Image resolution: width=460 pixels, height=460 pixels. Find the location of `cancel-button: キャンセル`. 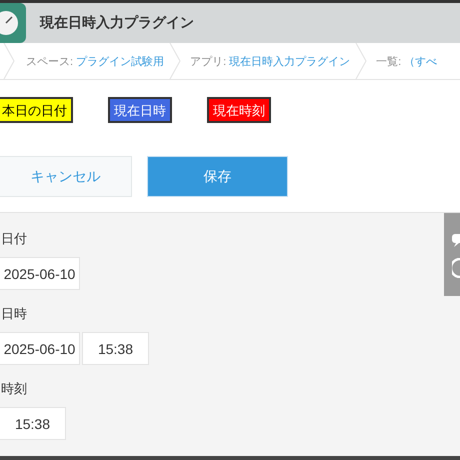

cancel-button: キャンセル is located at coordinates (66, 176).